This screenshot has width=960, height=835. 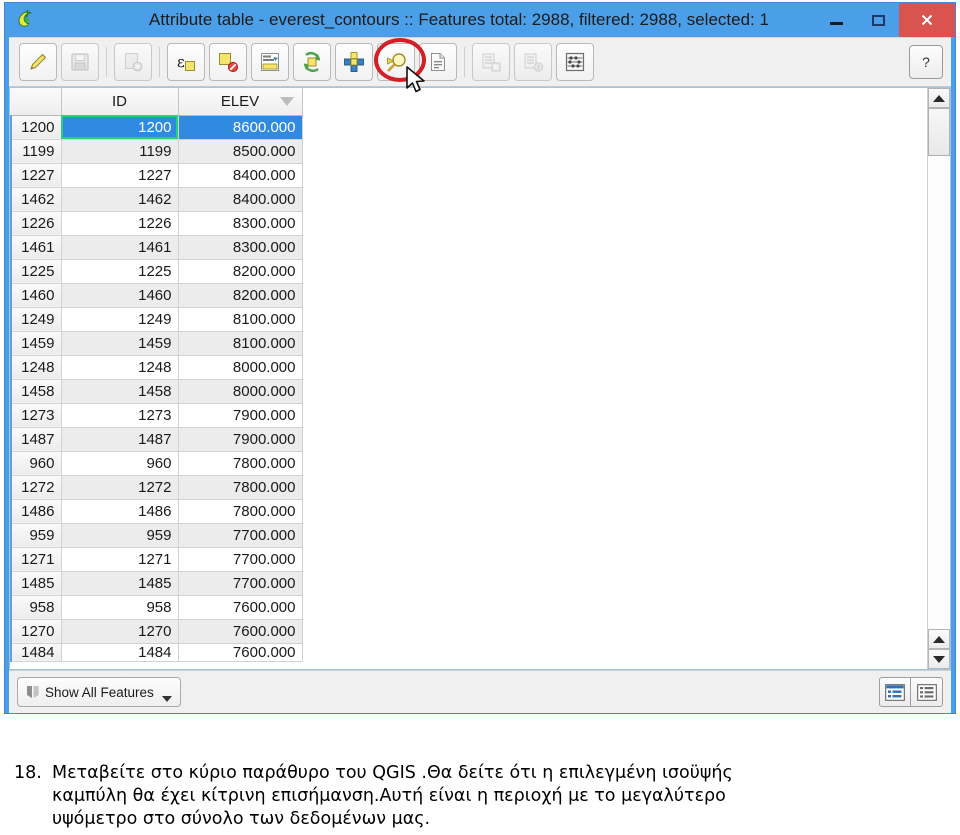 I want to click on cell-elev: 8200.000, so click(x=240, y=271).